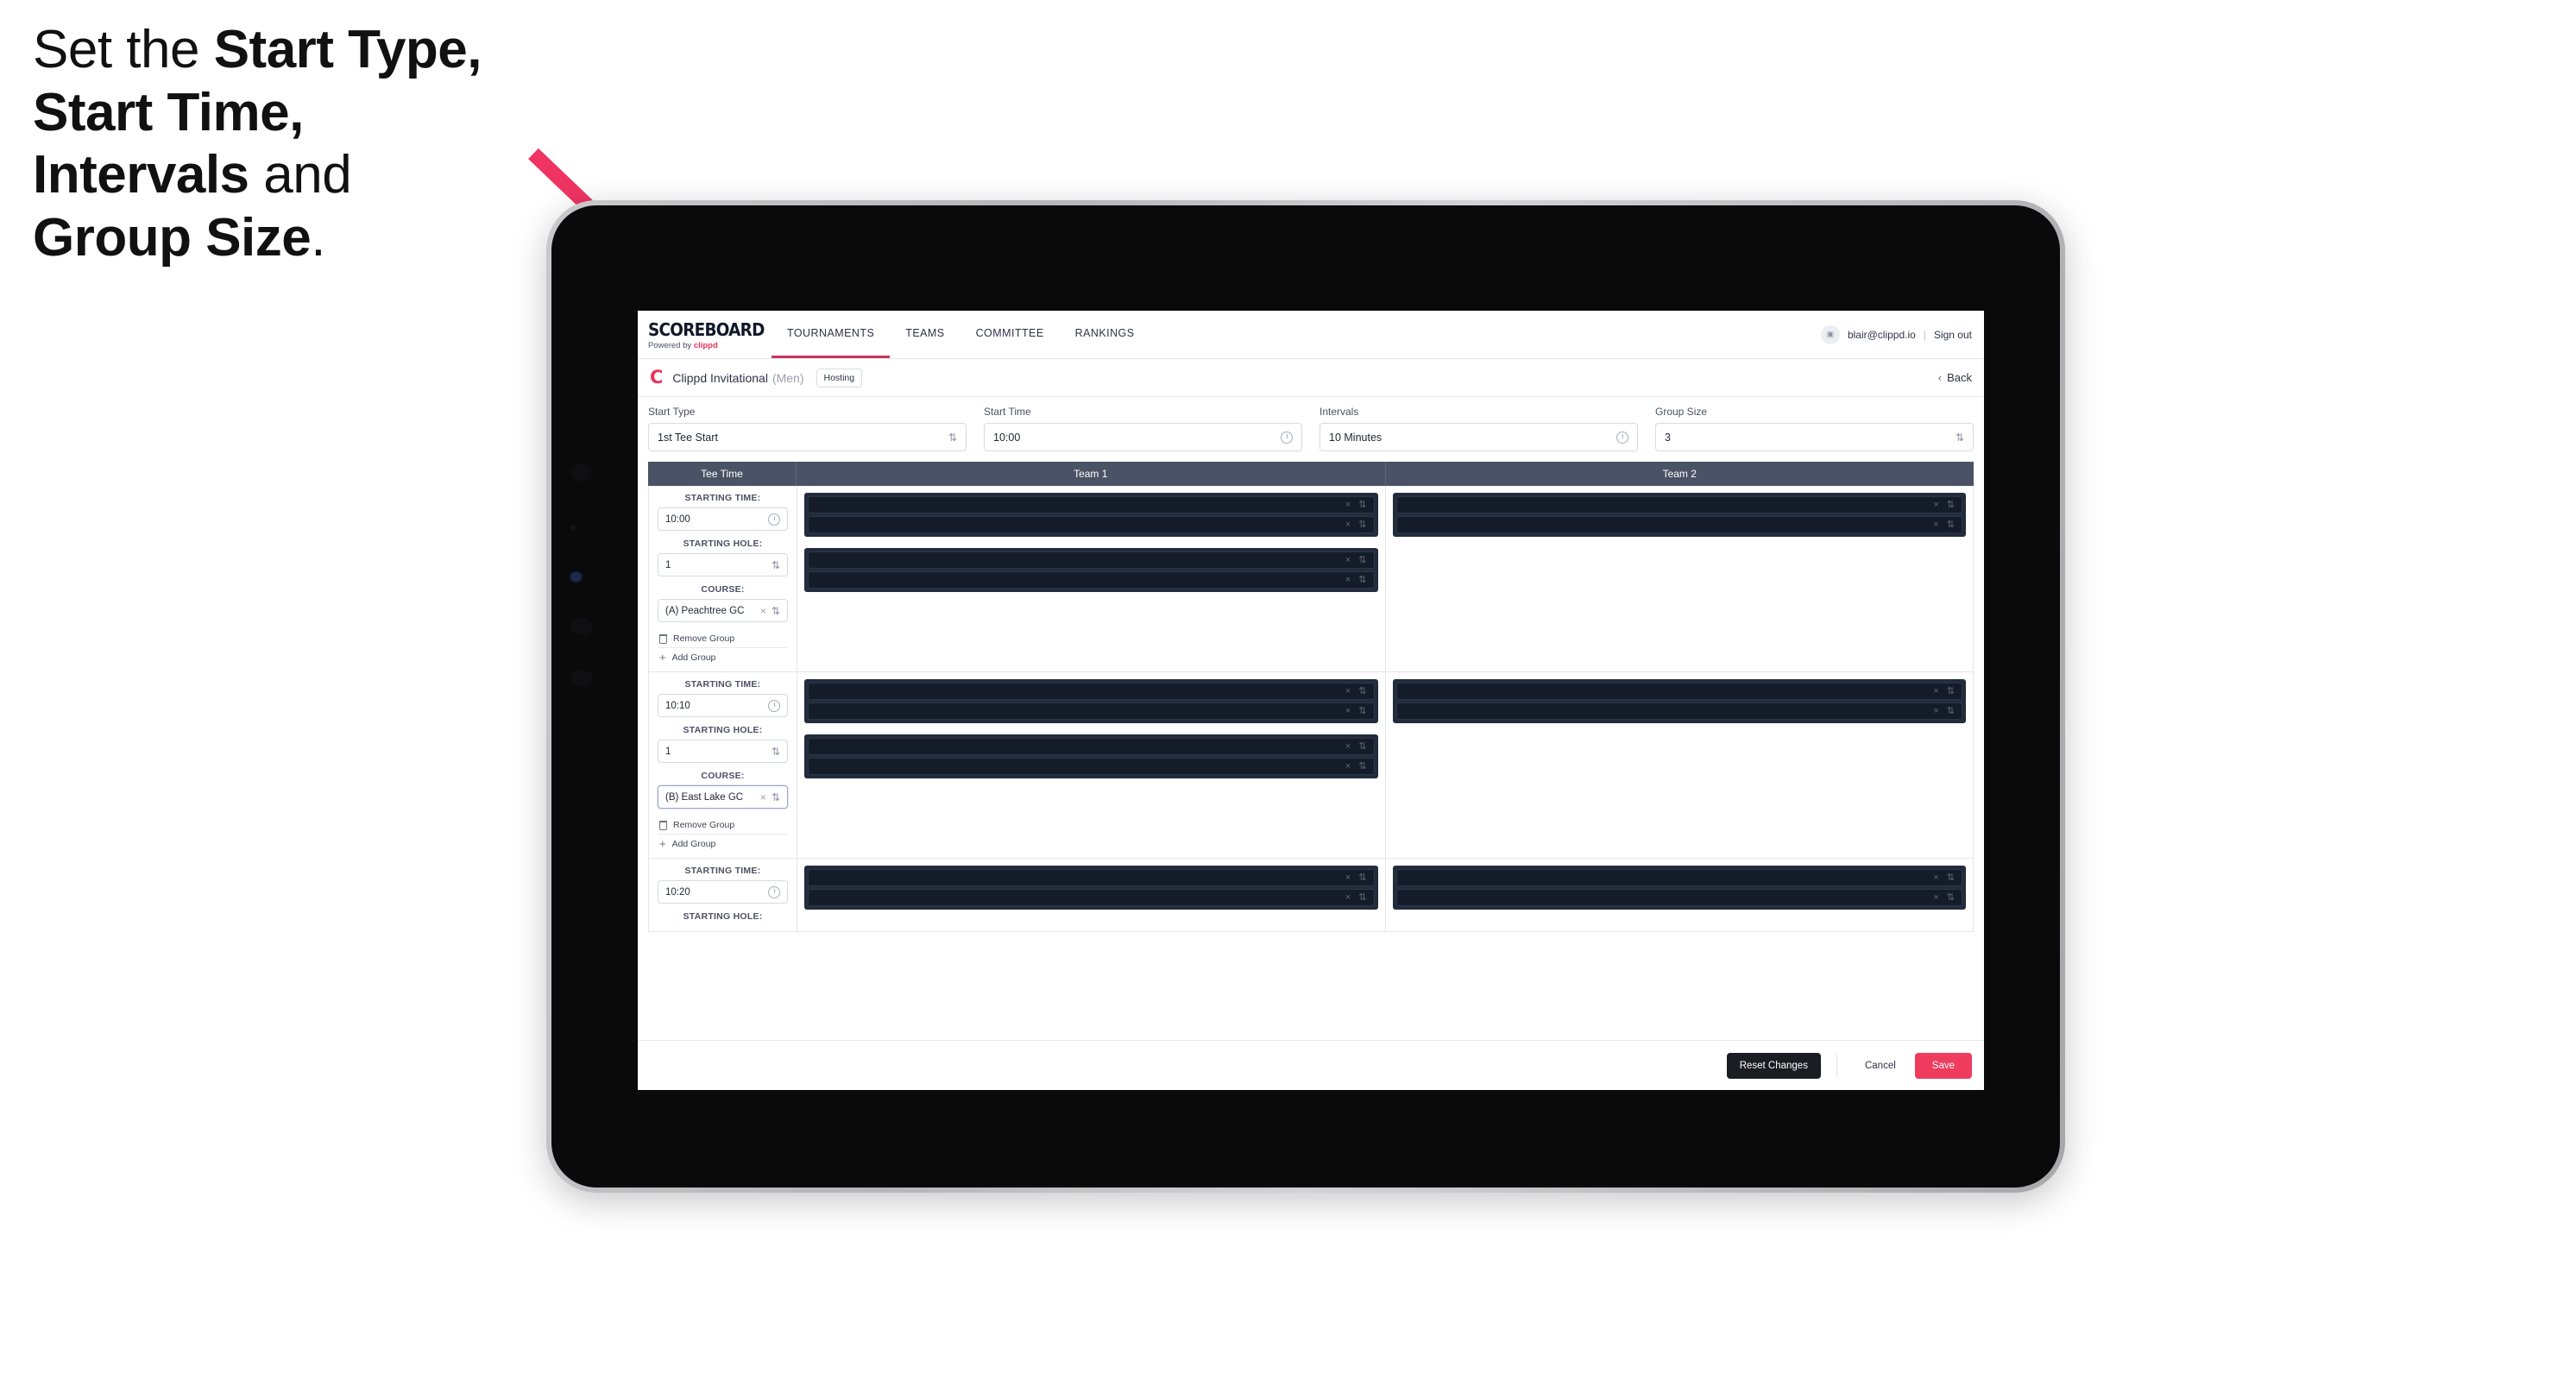  I want to click on tab-tournaments: TOURNAMENTS, so click(832, 335).